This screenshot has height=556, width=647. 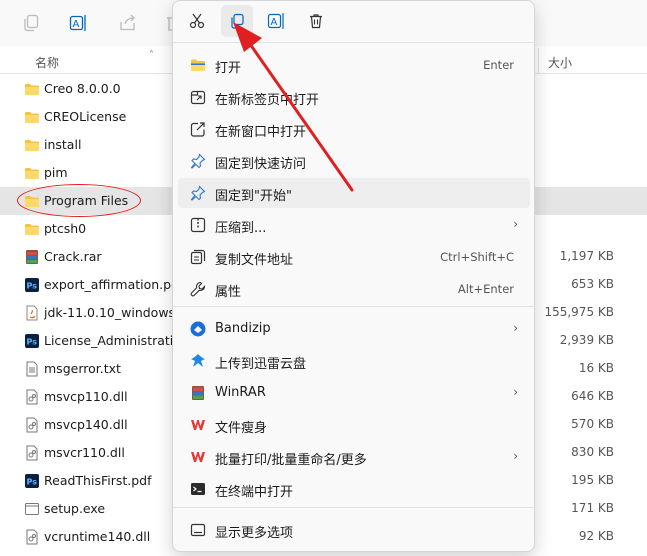 What do you see at coordinates (354, 289) in the screenshot?
I see `menu-item-properties: 属性 Alt+Enter` at bounding box center [354, 289].